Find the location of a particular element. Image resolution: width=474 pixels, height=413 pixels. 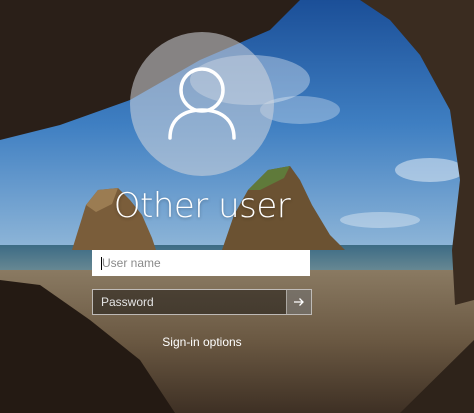

password-field-wrapper is located at coordinates (202, 302).